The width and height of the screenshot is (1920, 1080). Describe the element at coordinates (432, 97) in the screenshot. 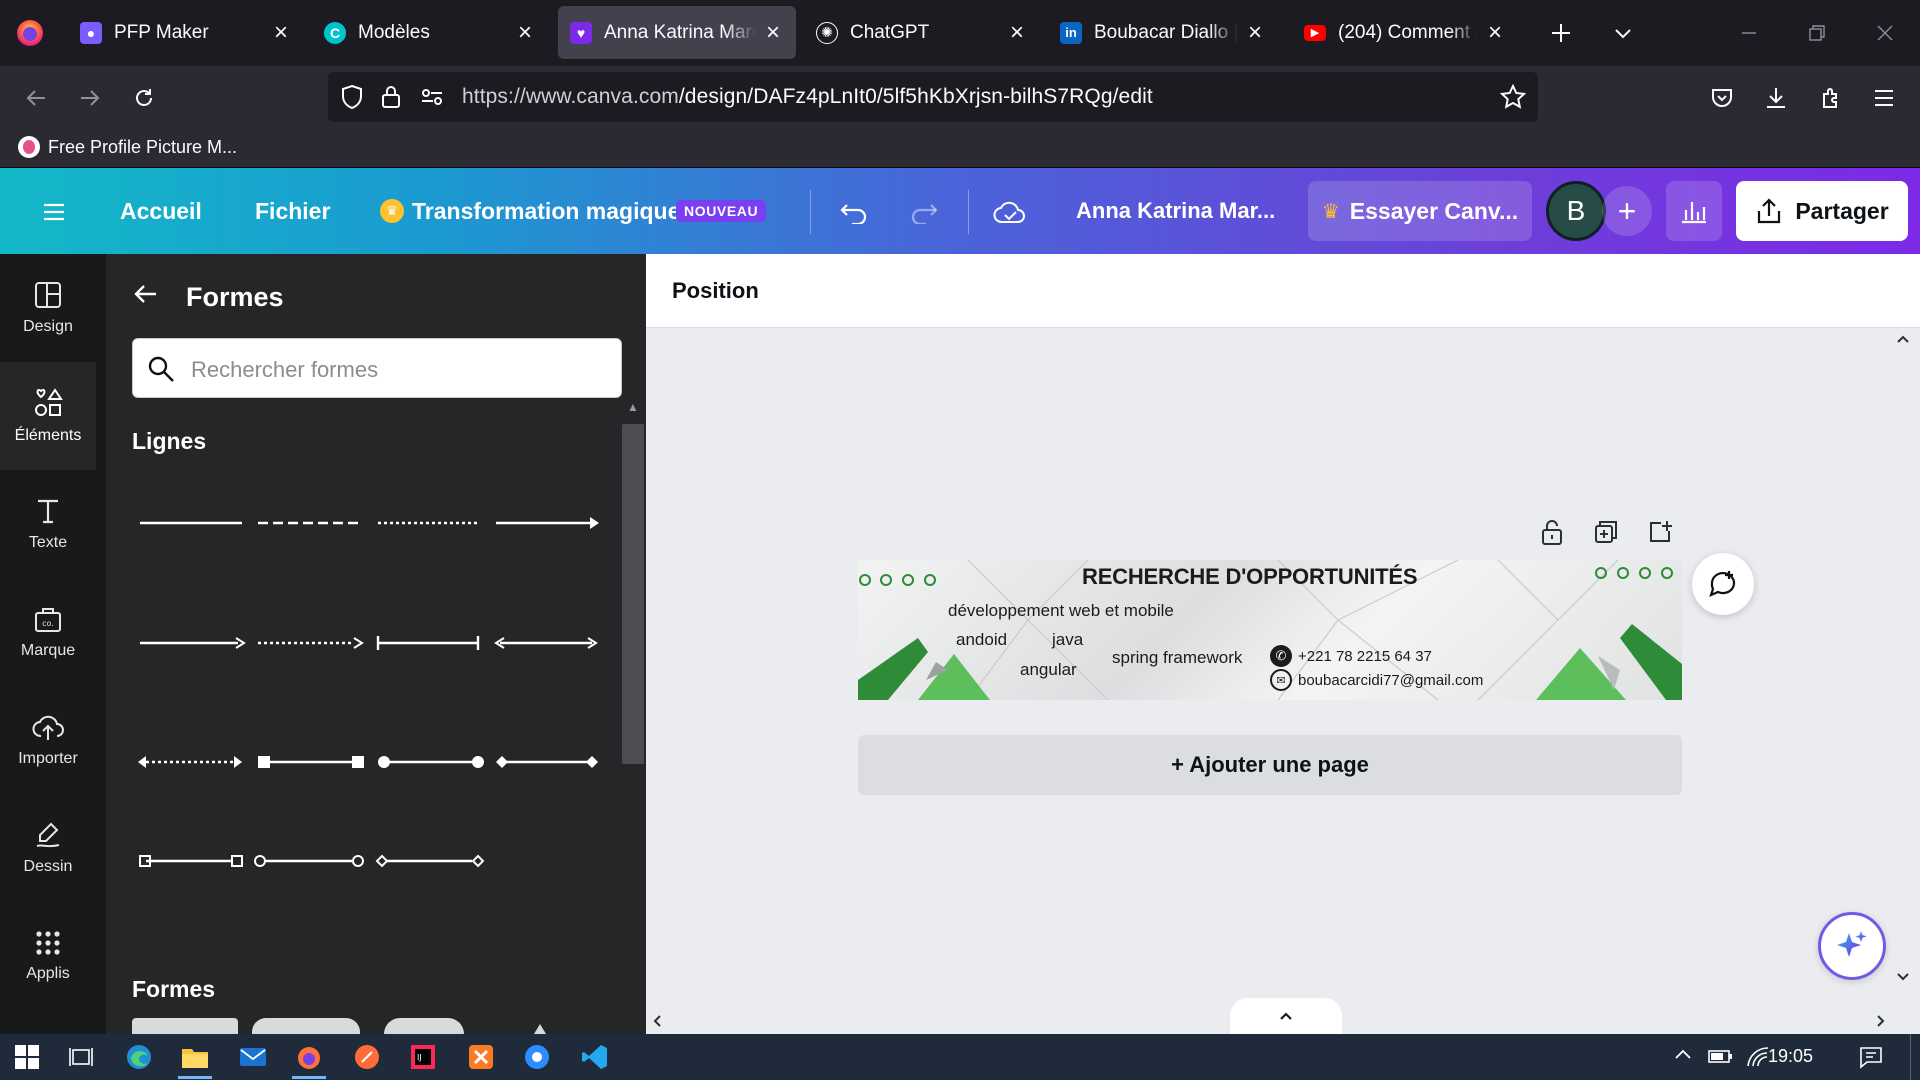

I see `permissions-icon` at that location.